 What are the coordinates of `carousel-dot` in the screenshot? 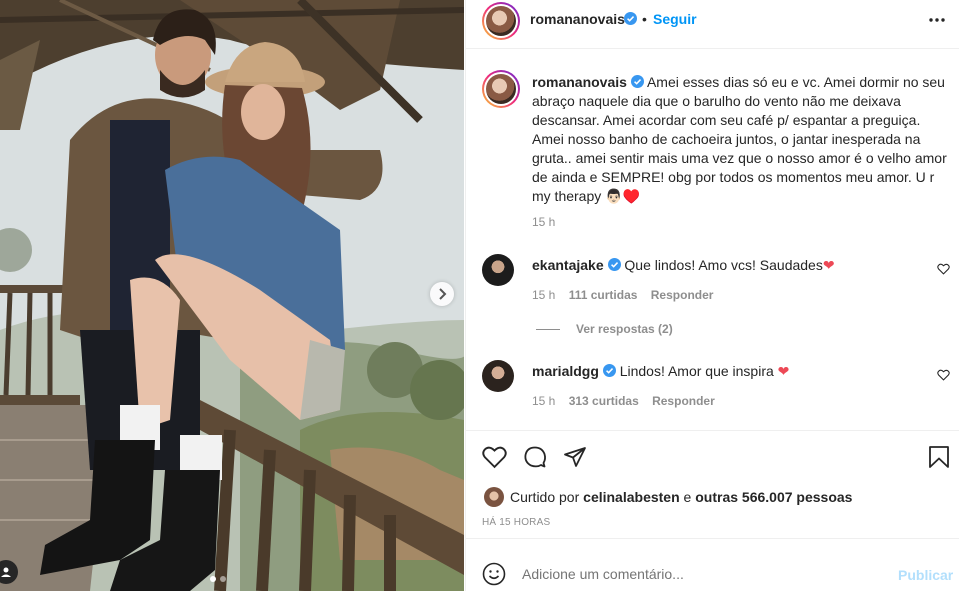 It's located at (223, 579).